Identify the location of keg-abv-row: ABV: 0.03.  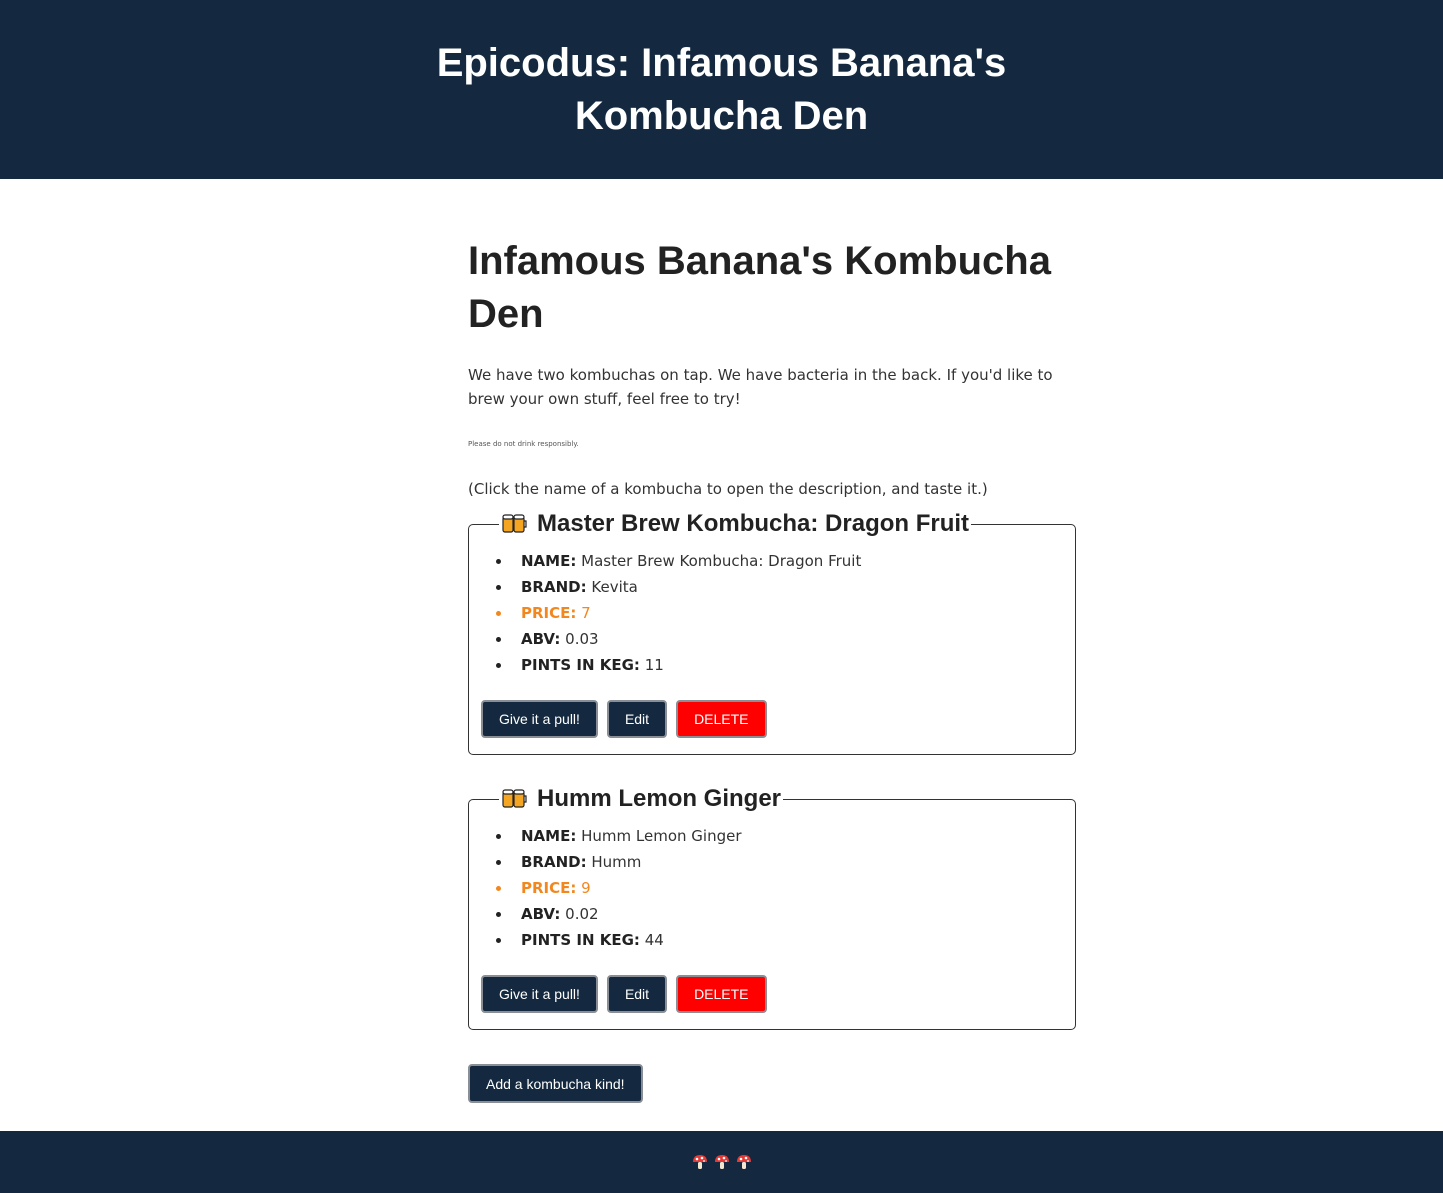
(779, 639).